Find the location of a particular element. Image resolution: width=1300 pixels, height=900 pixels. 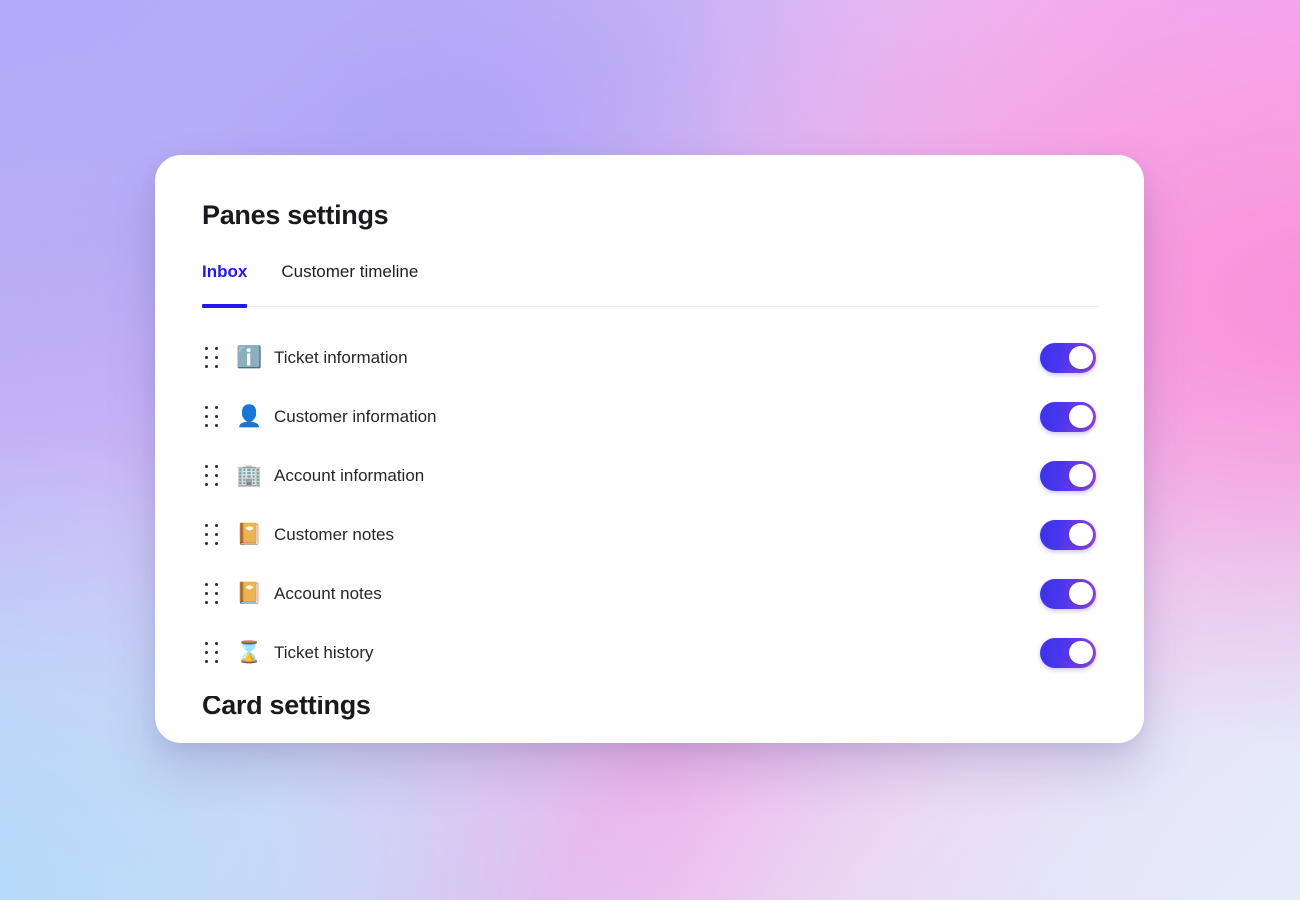

toggle-customer-notes is located at coordinates (1068, 534).